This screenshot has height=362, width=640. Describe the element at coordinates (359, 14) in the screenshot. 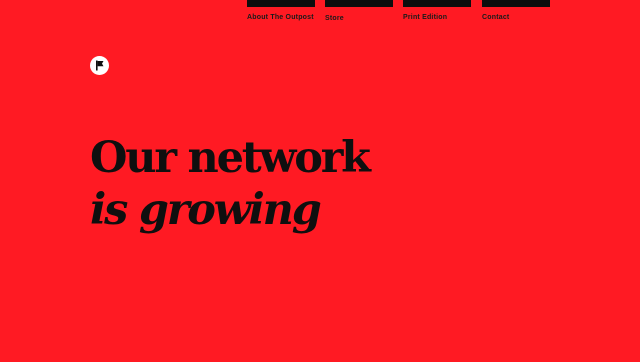

I see `nav-item-store: Store` at that location.